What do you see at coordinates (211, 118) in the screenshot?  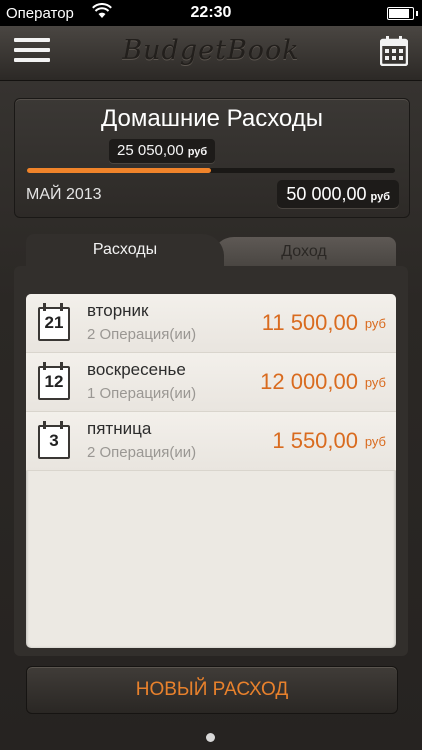 I see `budget-title: Домашние Расходы` at bounding box center [211, 118].